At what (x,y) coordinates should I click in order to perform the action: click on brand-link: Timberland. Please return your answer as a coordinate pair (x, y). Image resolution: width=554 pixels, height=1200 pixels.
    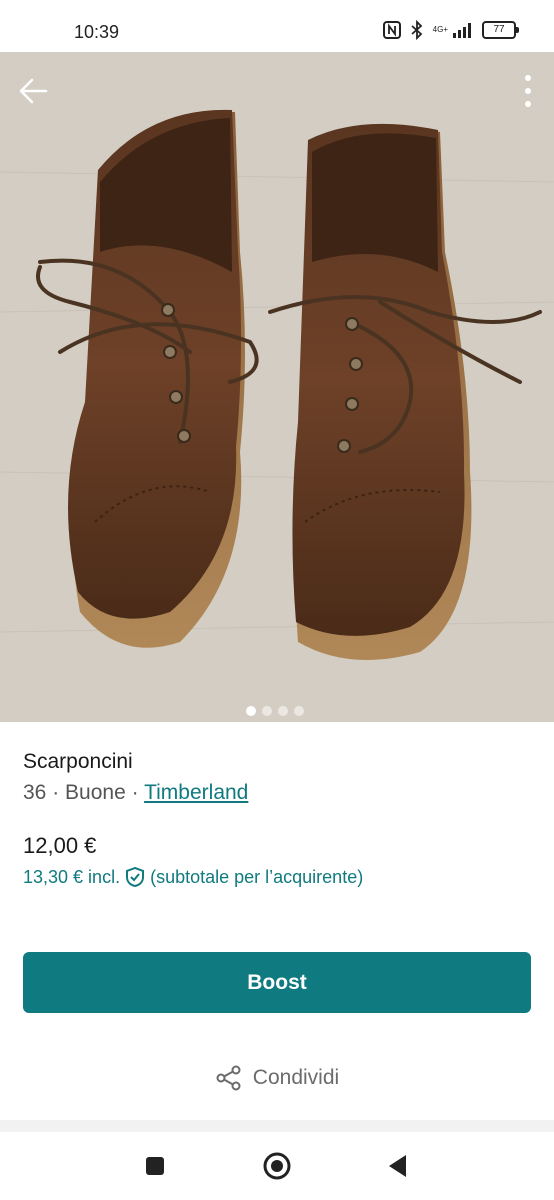
    Looking at the image, I should click on (196, 792).